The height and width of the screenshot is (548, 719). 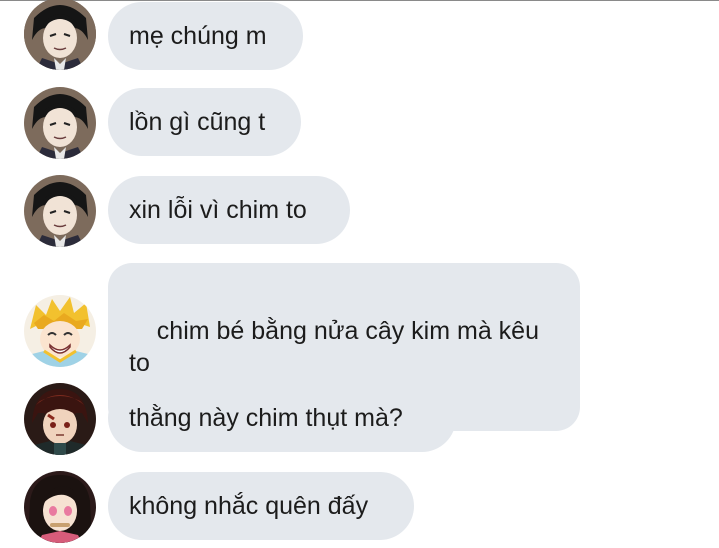 What do you see at coordinates (197, 122) in the screenshot?
I see `message-text: lồn gì cũng t` at bounding box center [197, 122].